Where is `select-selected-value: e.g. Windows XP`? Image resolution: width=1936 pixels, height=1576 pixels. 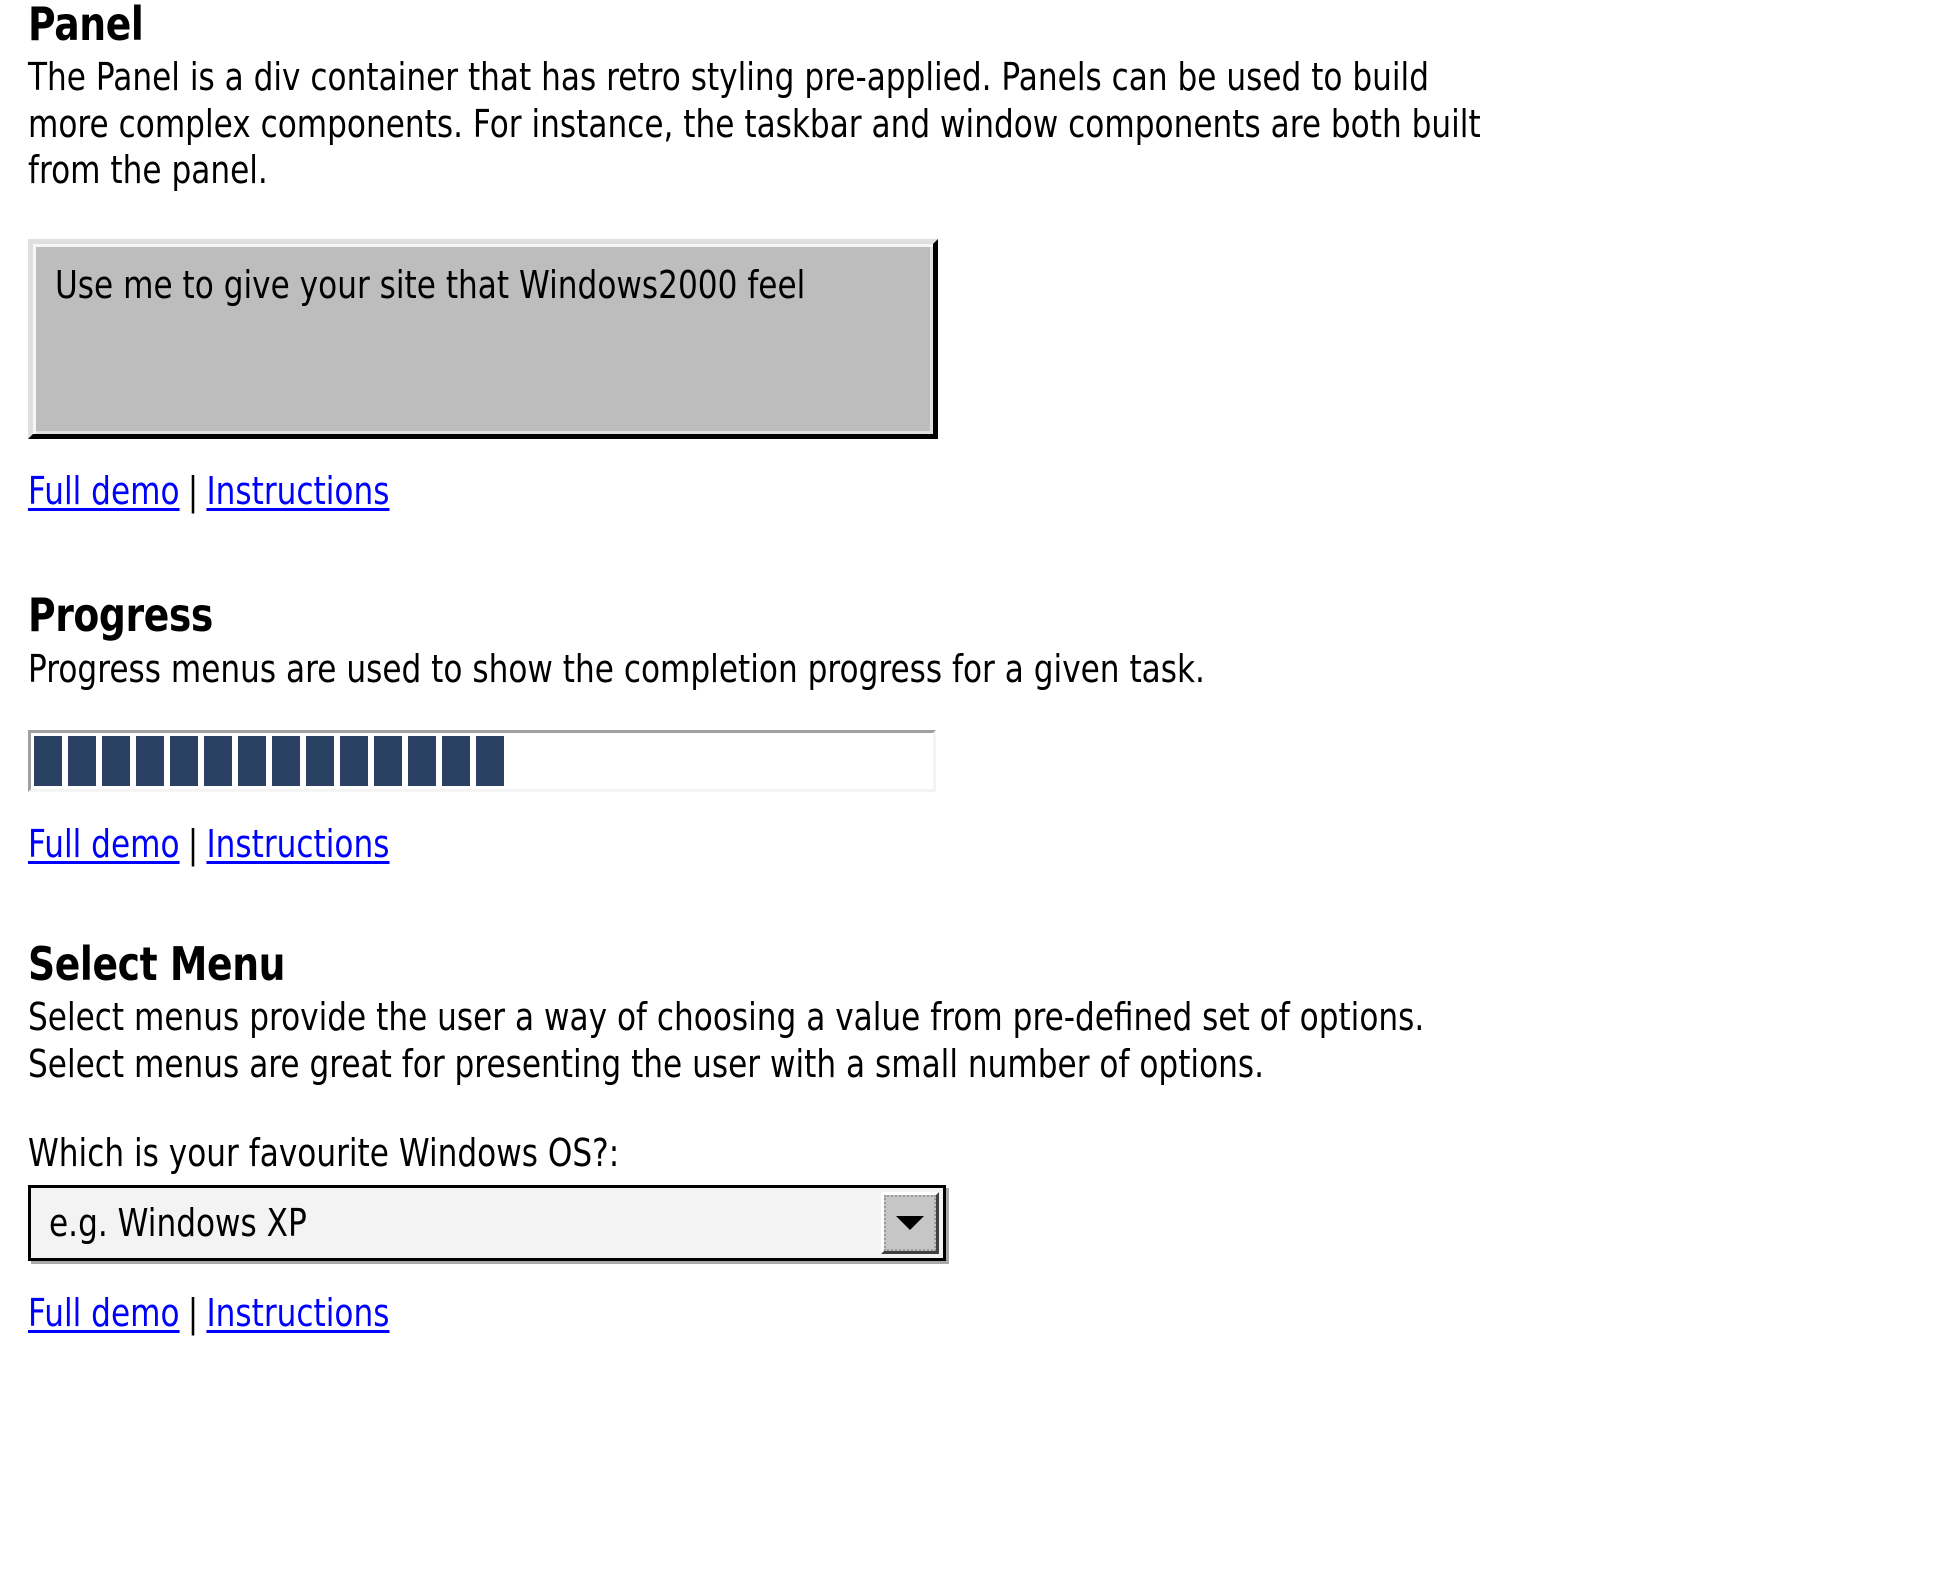
select-selected-value: e.g. Windows XP is located at coordinates (178, 1223).